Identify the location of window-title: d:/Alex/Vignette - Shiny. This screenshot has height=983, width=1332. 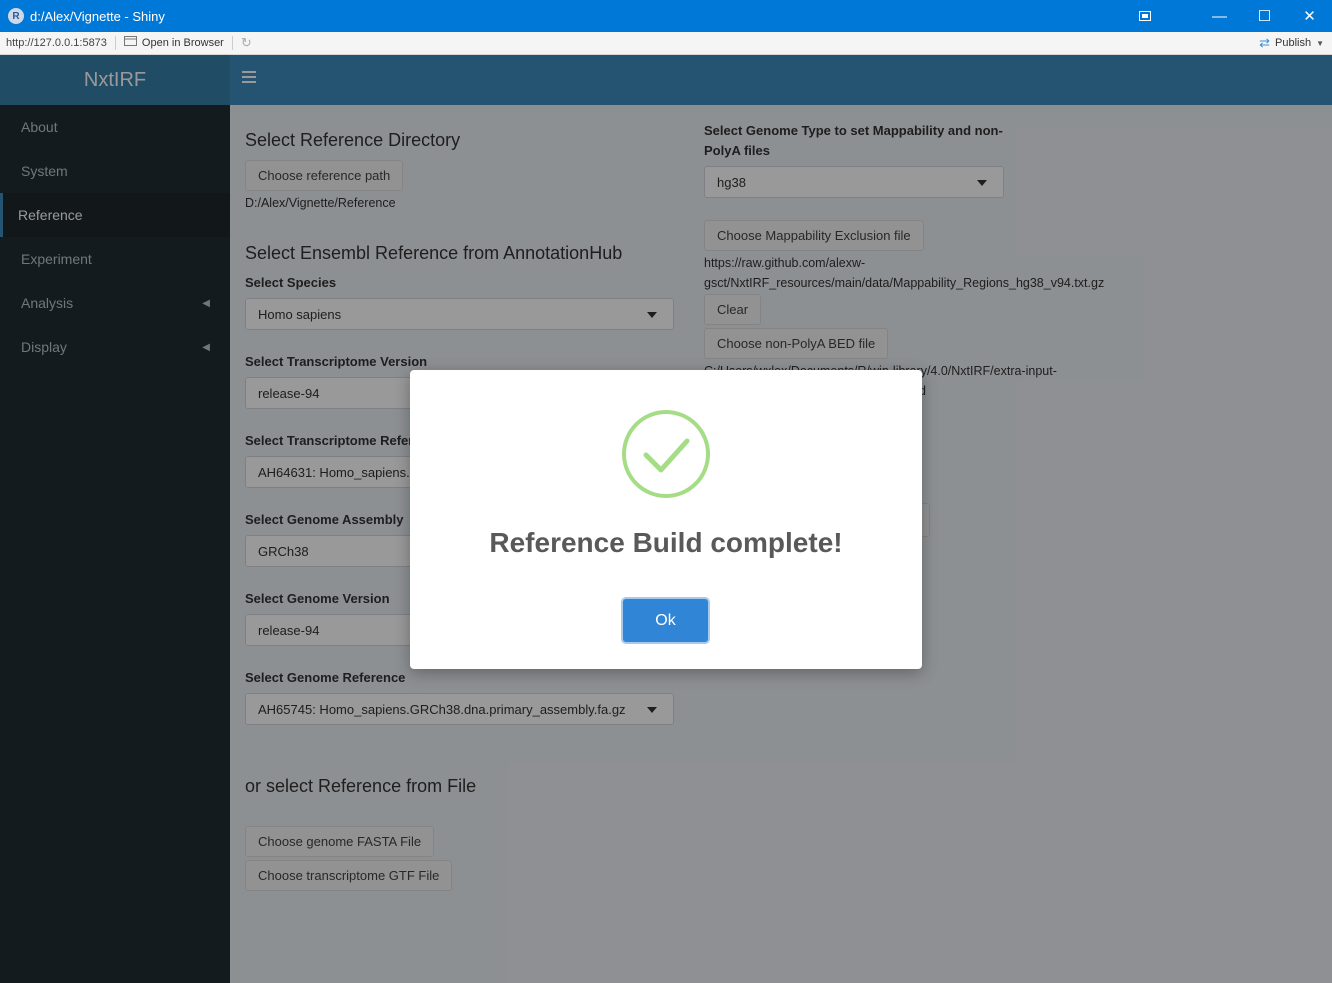
(97, 16).